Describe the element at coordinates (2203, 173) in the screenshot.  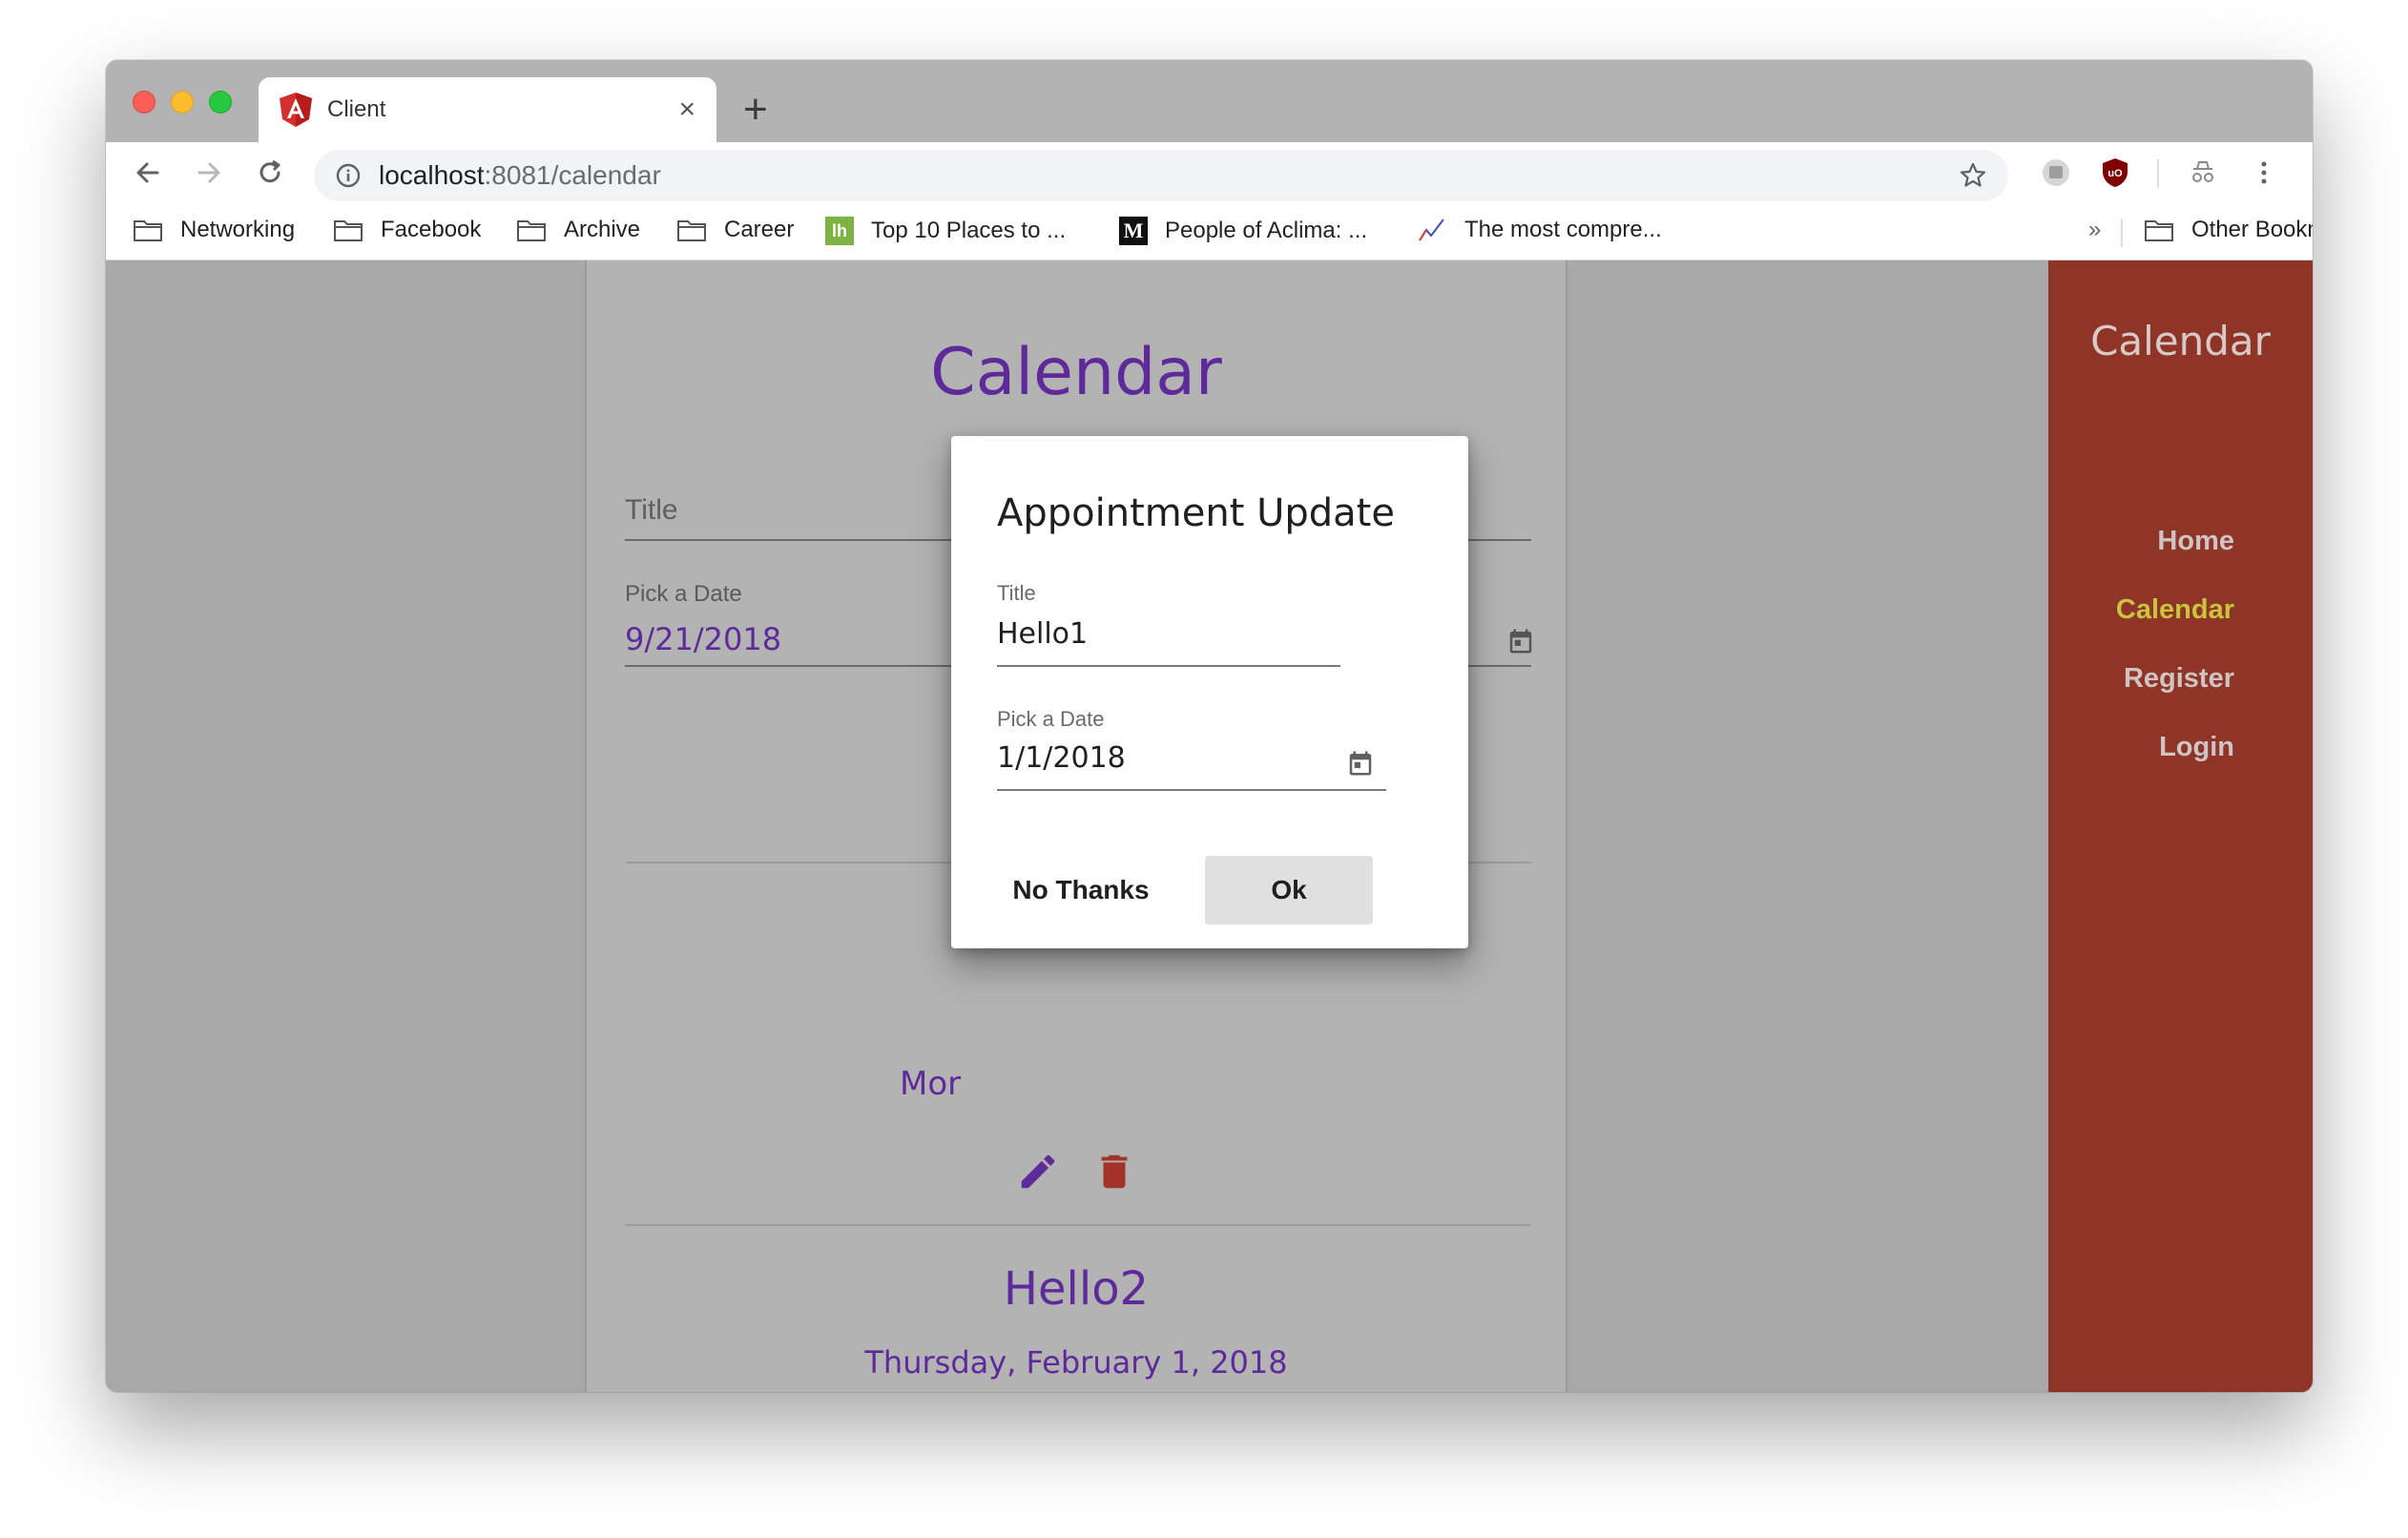
I see `incognito-icon` at that location.